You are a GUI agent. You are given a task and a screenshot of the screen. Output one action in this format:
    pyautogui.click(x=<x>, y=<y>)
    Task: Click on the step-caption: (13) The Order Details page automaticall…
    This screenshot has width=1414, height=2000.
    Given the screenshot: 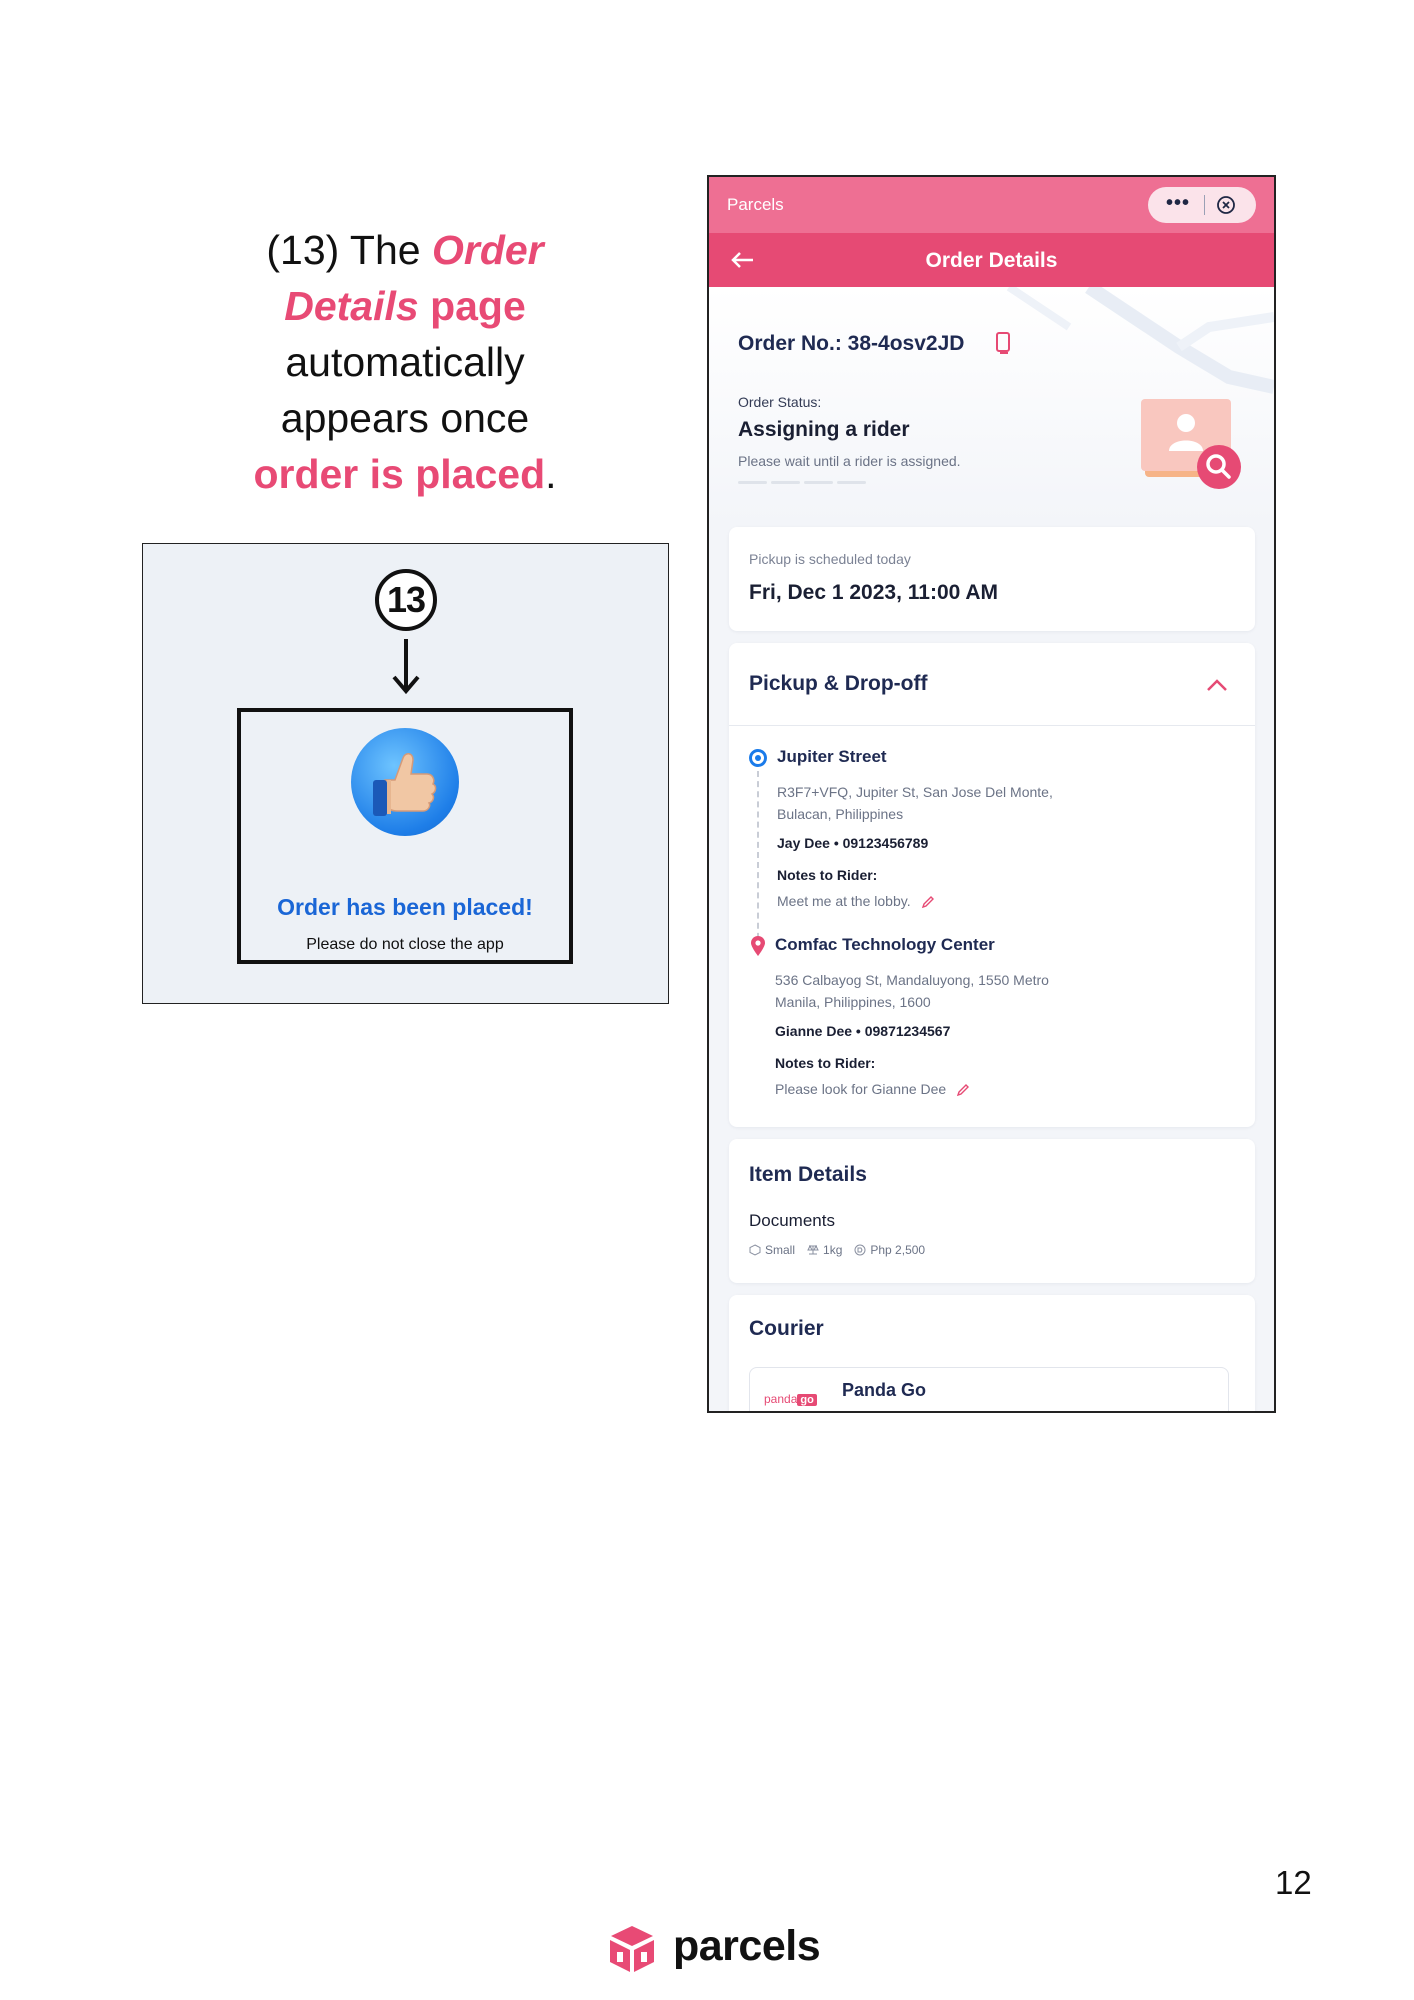 What is the action you would take?
    pyautogui.click(x=405, y=362)
    